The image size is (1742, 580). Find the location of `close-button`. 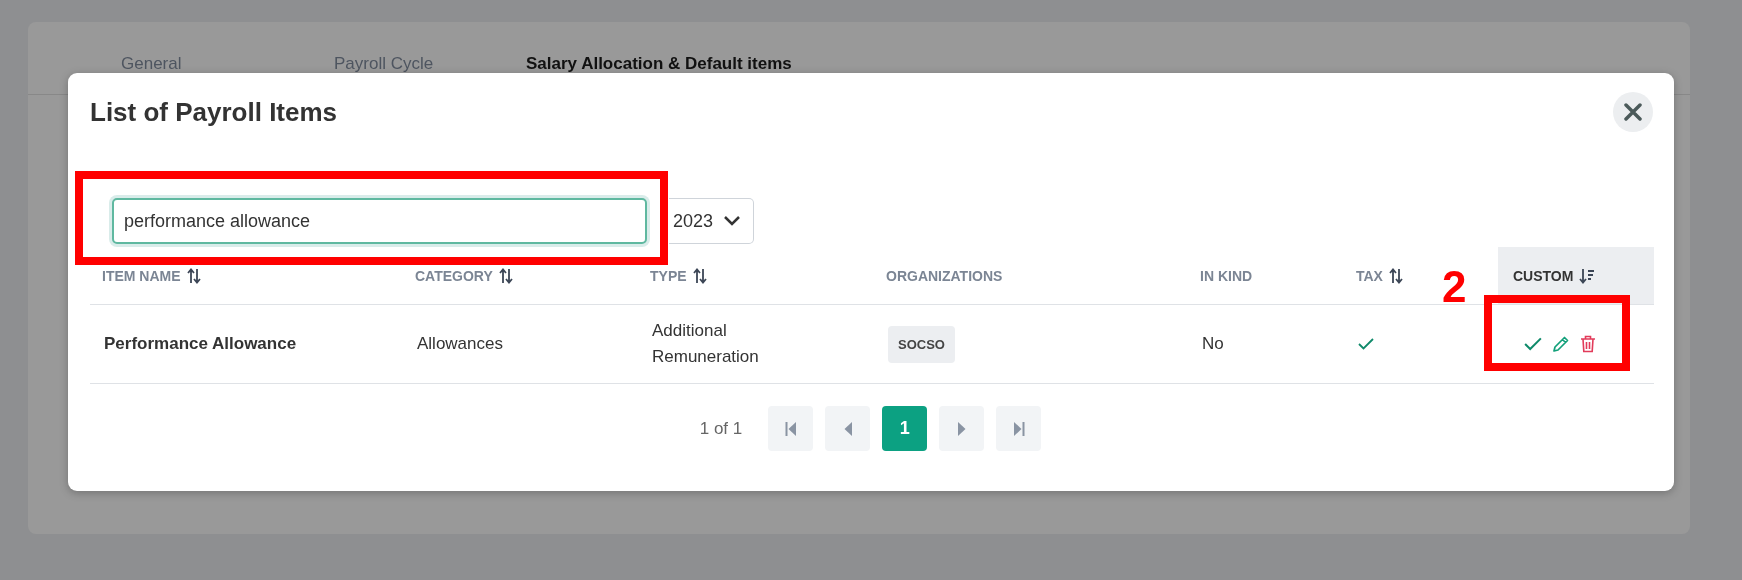

close-button is located at coordinates (1633, 112).